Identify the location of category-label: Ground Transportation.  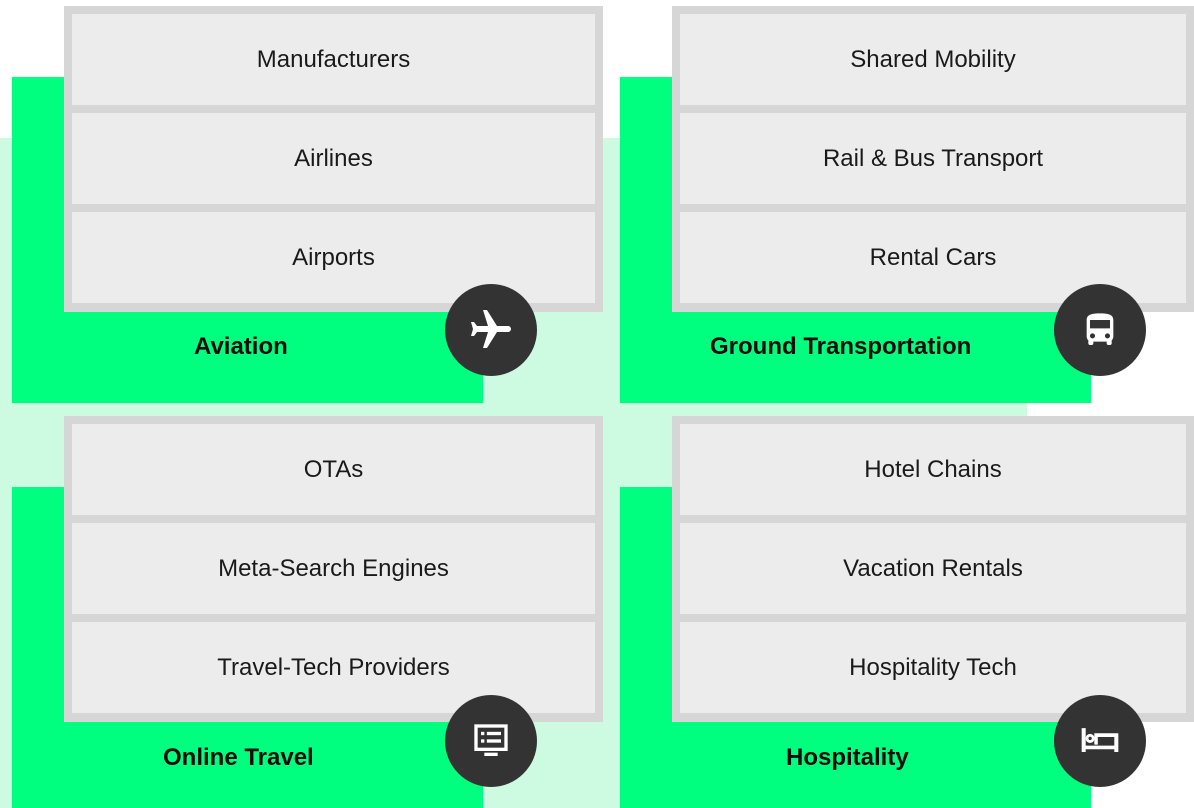
(841, 346).